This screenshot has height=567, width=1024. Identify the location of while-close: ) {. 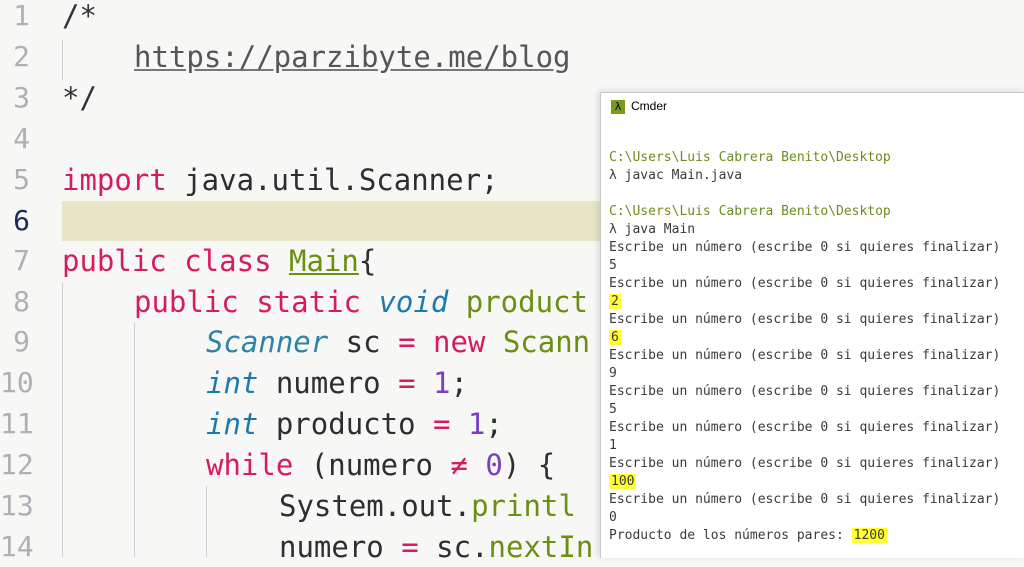
(529, 465).